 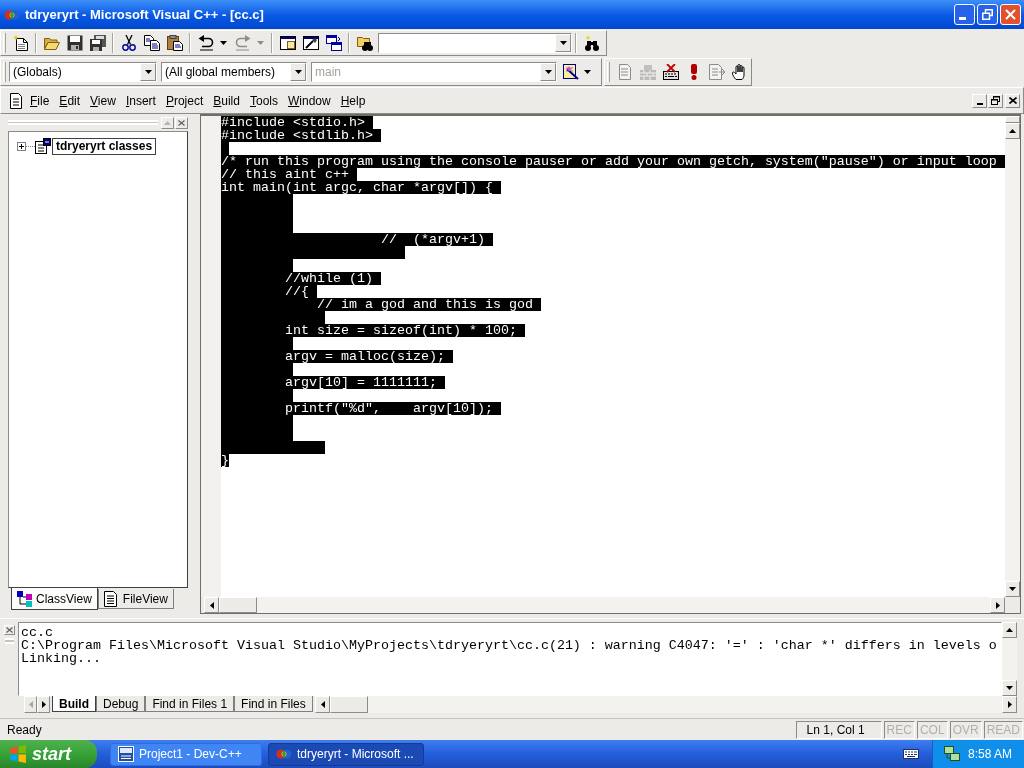 What do you see at coordinates (74, 704) in the screenshot?
I see `tab: Build` at bounding box center [74, 704].